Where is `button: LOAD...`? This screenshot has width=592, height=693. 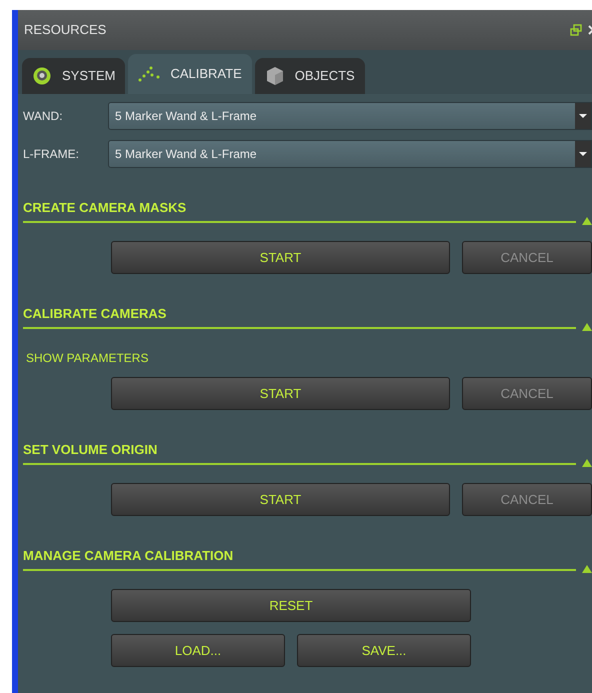 button: LOAD... is located at coordinates (198, 650).